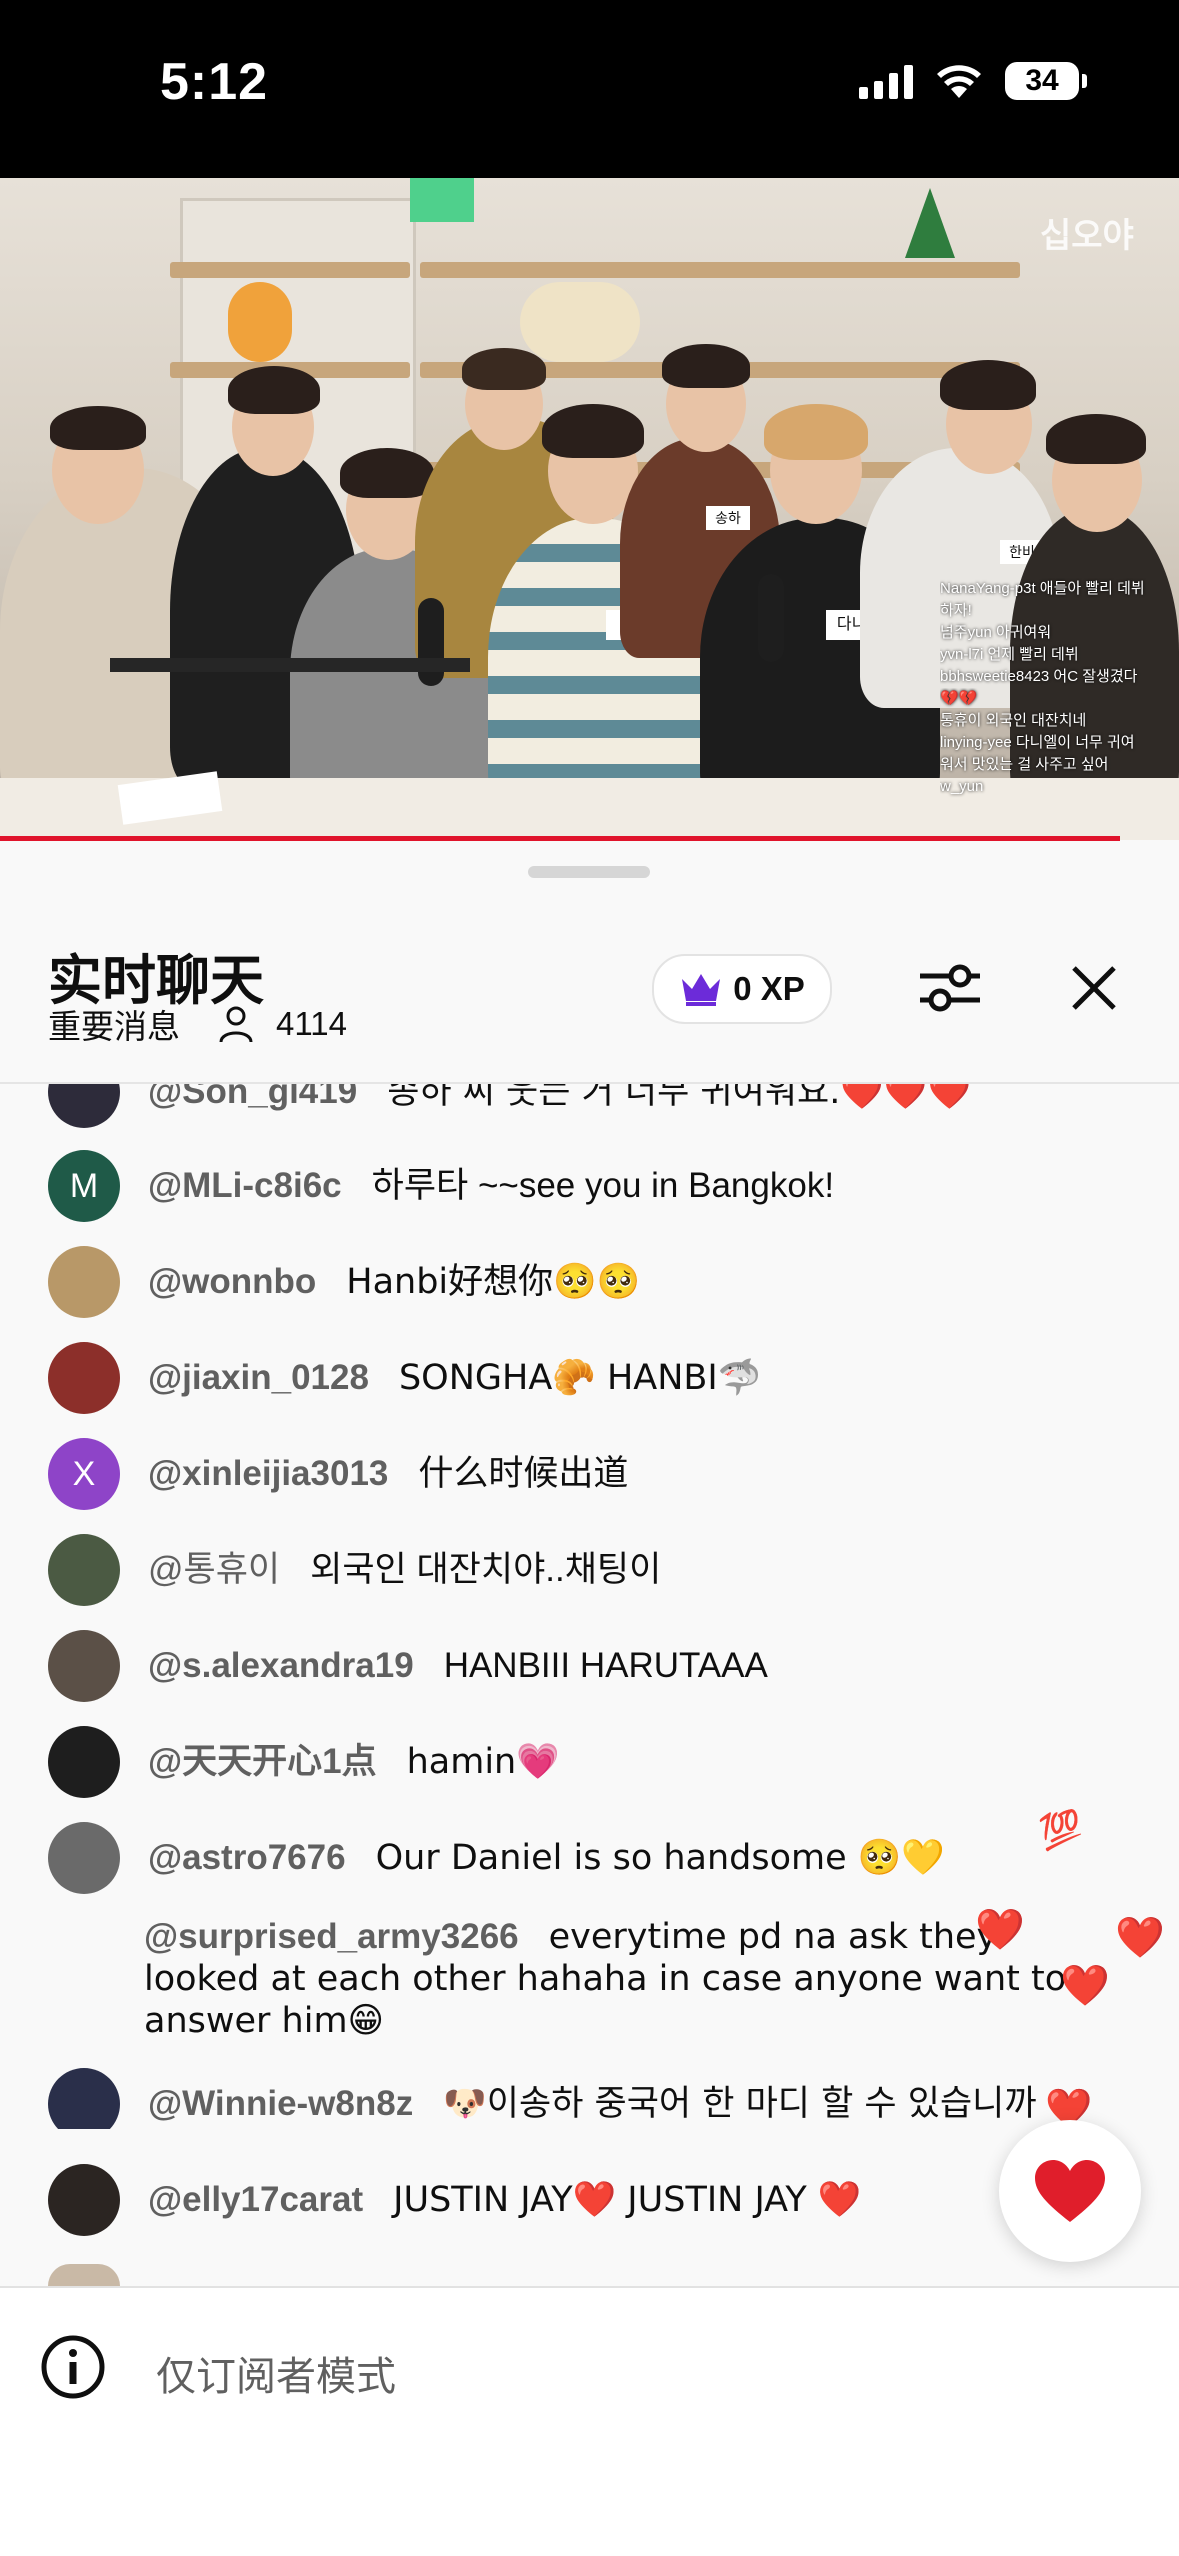 The image size is (1179, 2556). What do you see at coordinates (660, 1858) in the screenshot?
I see `message-text: Our Daniel is so handsome 🥺💛` at bounding box center [660, 1858].